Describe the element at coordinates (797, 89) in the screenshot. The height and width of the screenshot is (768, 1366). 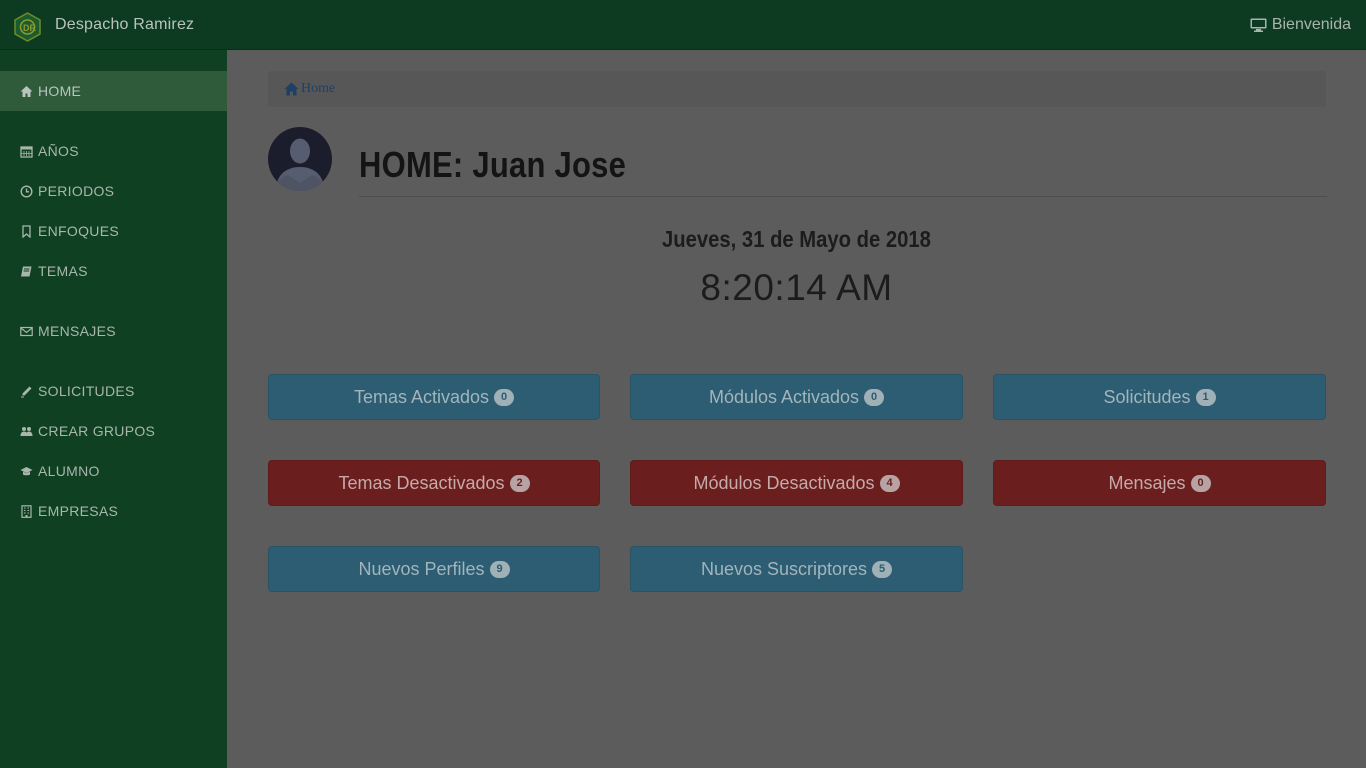
I see `breadcrumb: Home` at that location.